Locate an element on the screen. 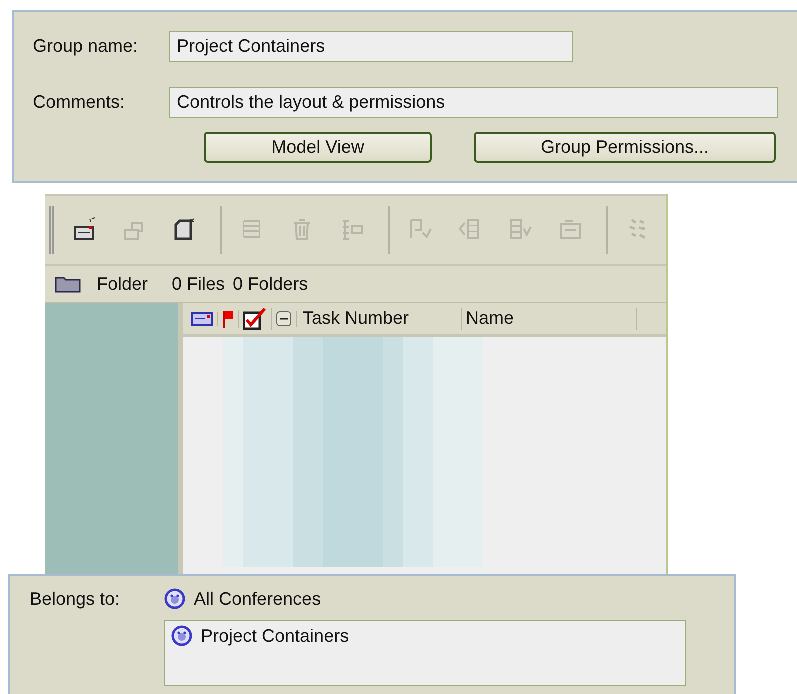  list-item: Project Containers is located at coordinates (275, 636).